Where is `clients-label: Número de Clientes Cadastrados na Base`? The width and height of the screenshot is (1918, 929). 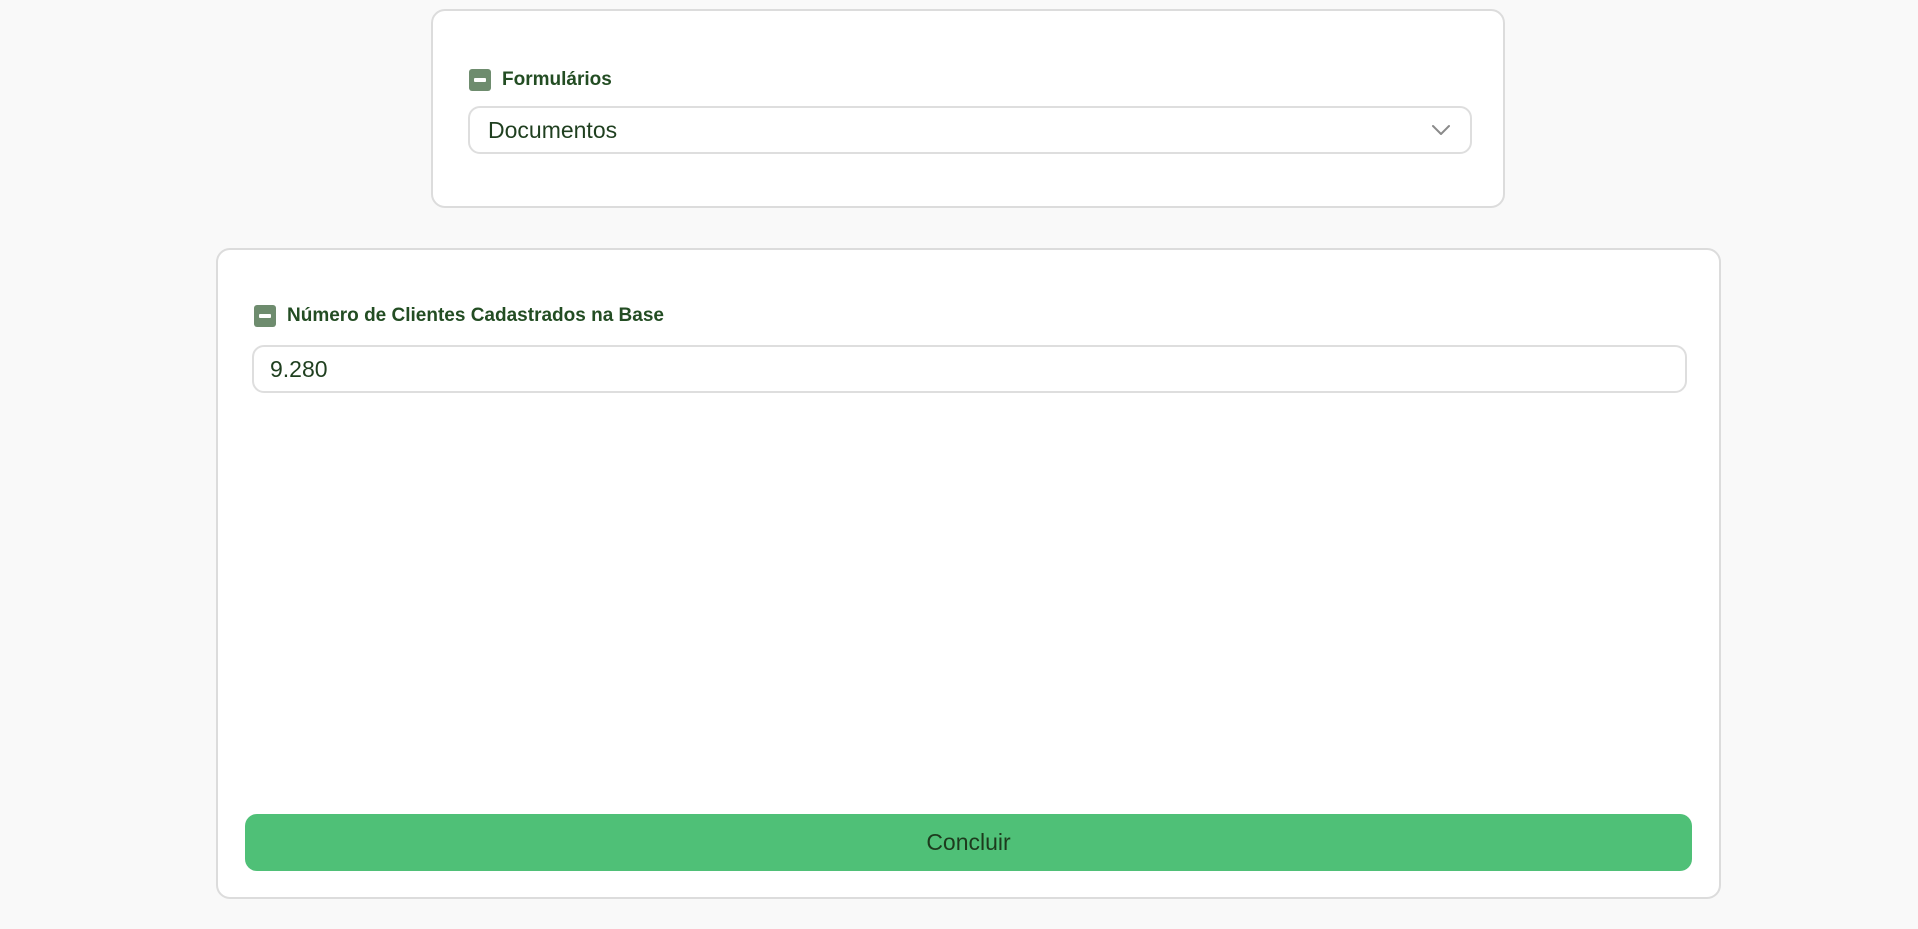 clients-label: Número de Clientes Cadastrados na Base is located at coordinates (475, 315).